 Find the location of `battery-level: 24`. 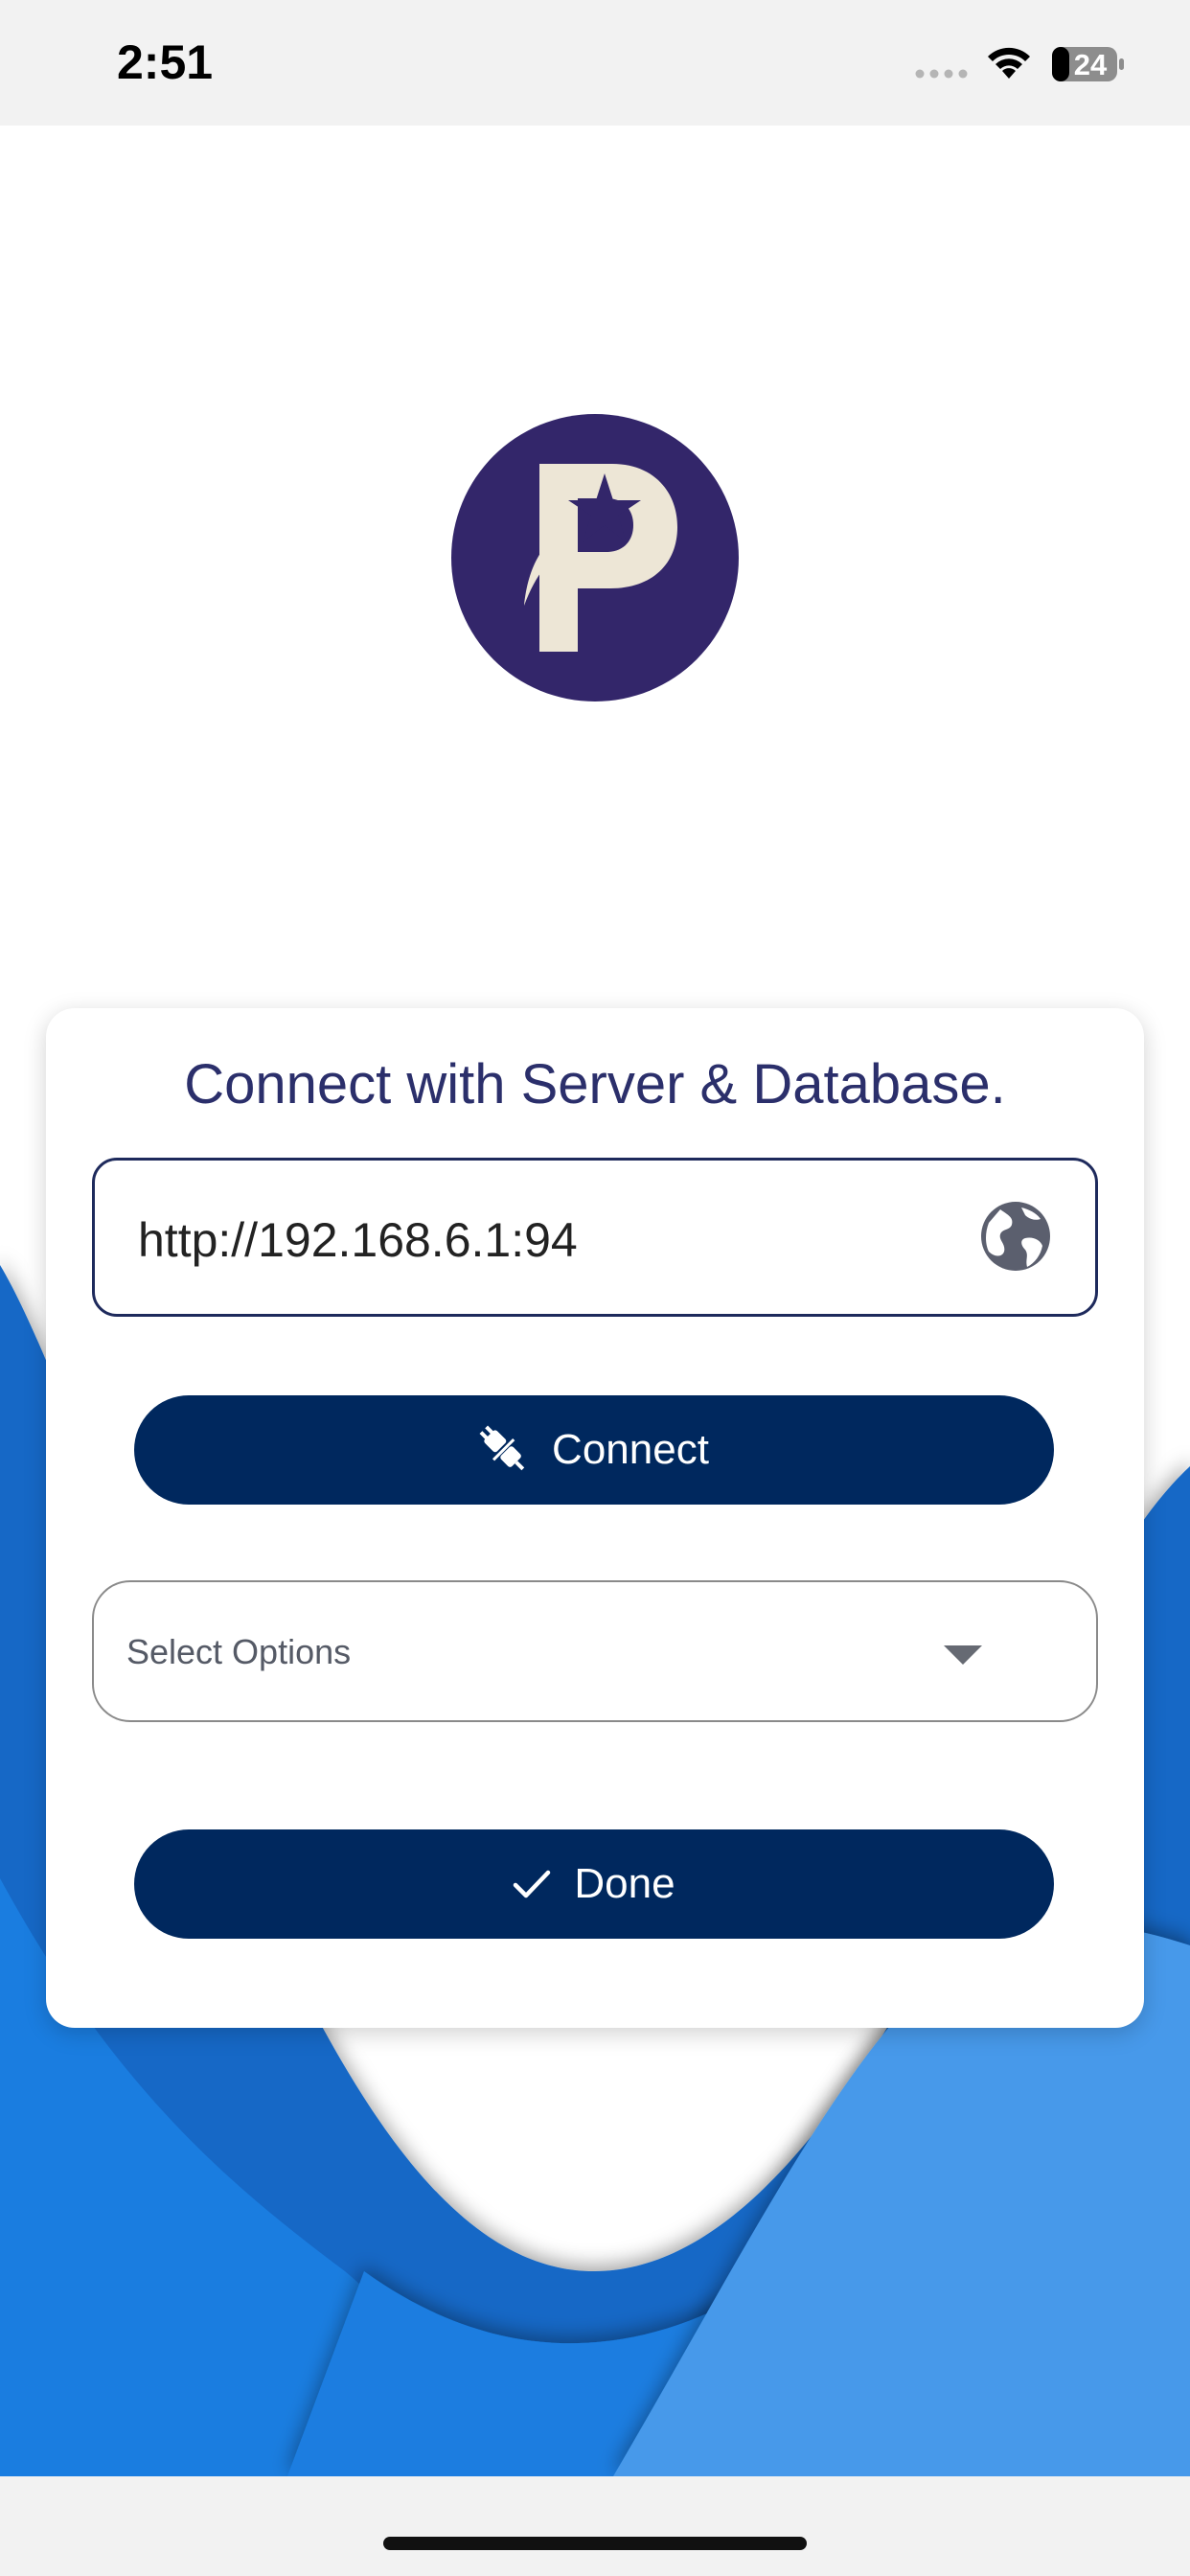

battery-level: 24 is located at coordinates (1091, 64).